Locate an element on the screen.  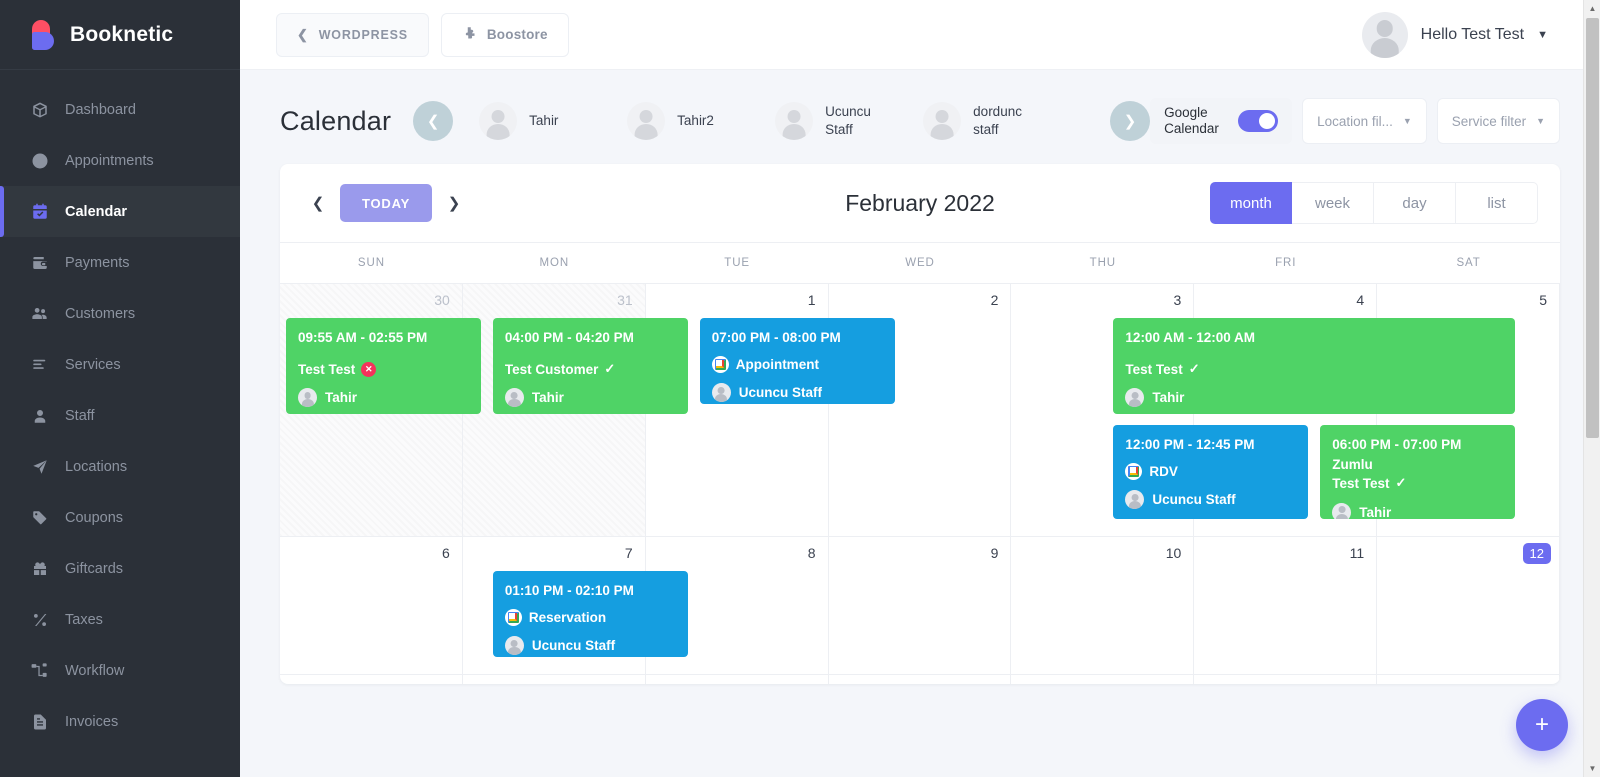
google-calendar-toggle is located at coordinates (1258, 121).